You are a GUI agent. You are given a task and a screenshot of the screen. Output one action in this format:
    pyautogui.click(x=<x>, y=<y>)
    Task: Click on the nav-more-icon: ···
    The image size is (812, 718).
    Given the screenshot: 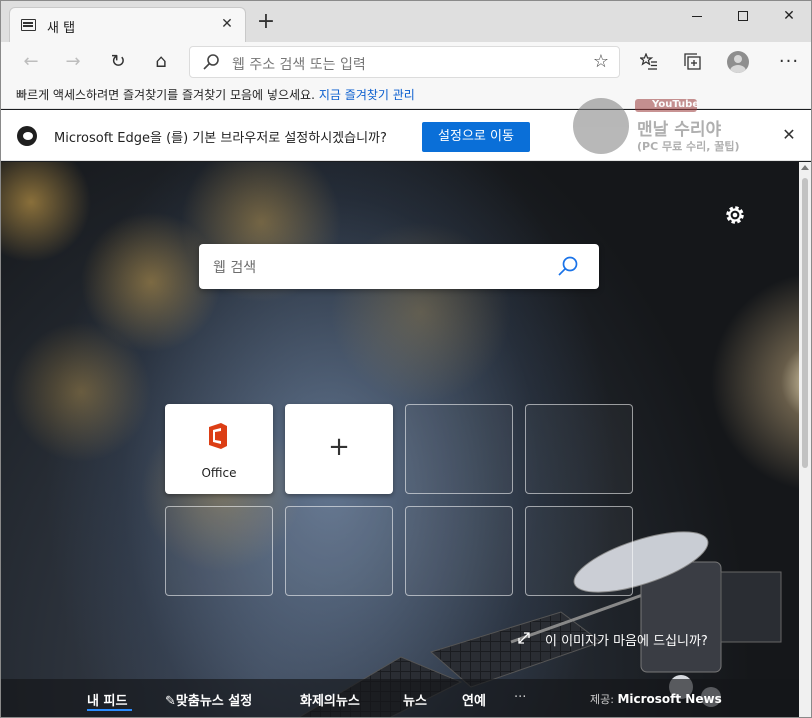 What is the action you would take?
    pyautogui.click(x=520, y=697)
    